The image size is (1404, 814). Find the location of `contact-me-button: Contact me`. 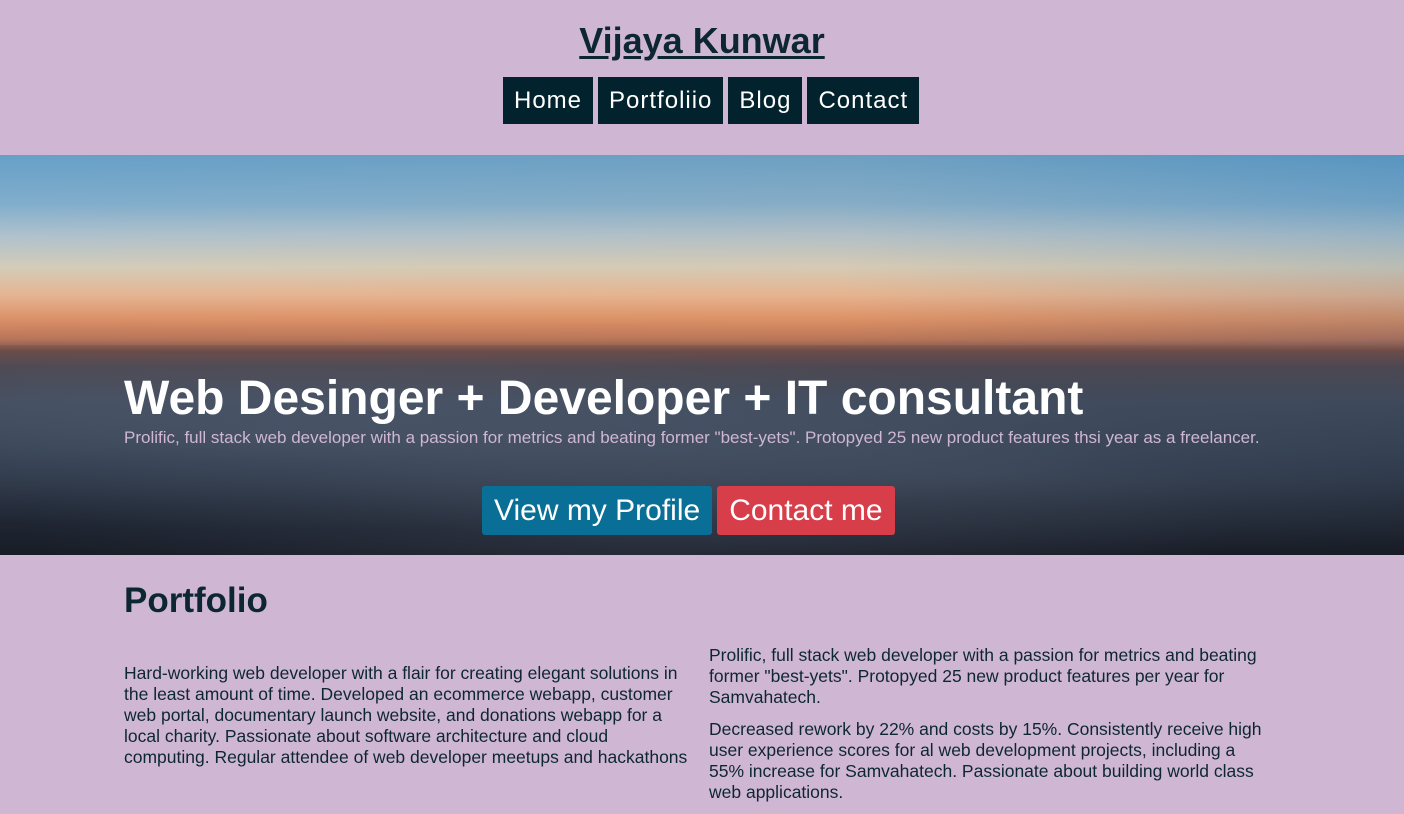

contact-me-button: Contact me is located at coordinates (806, 510).